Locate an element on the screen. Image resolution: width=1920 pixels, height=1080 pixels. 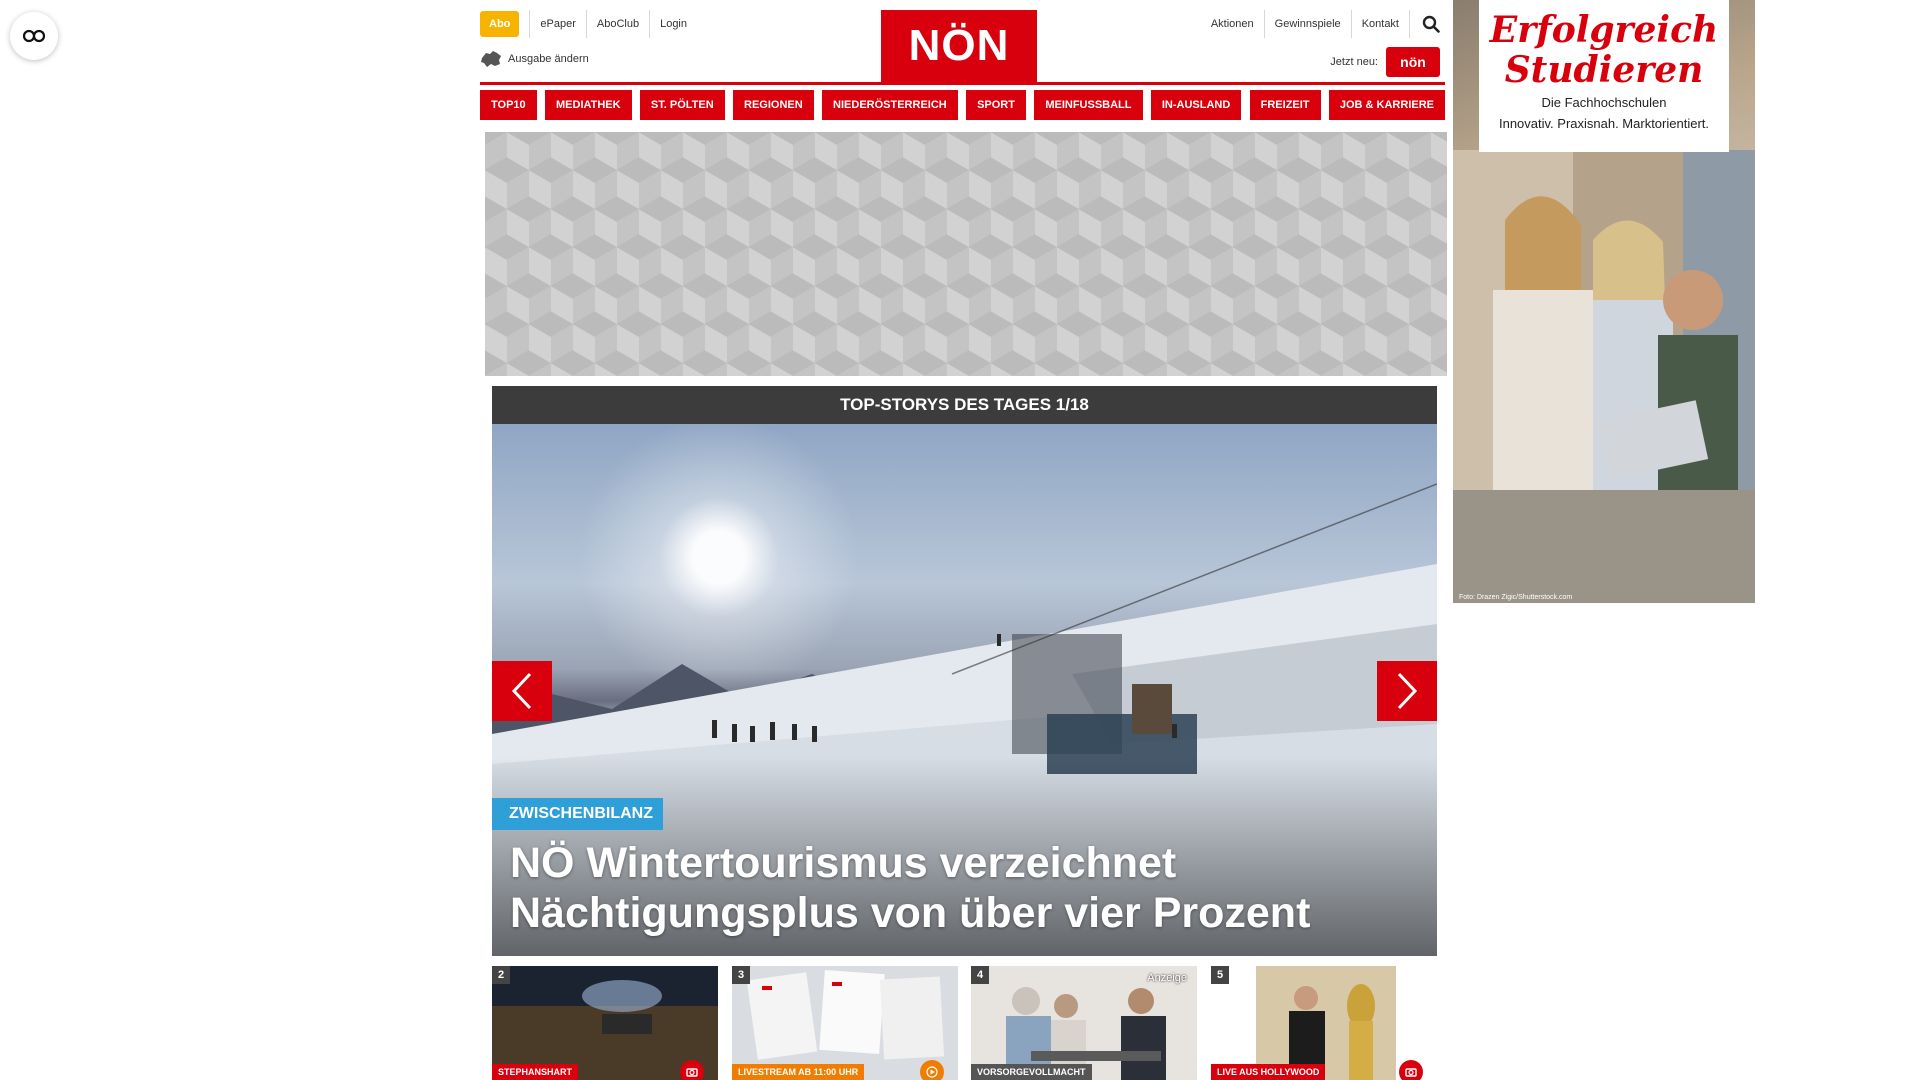
lower-austria-map-icon is located at coordinates (491, 59).